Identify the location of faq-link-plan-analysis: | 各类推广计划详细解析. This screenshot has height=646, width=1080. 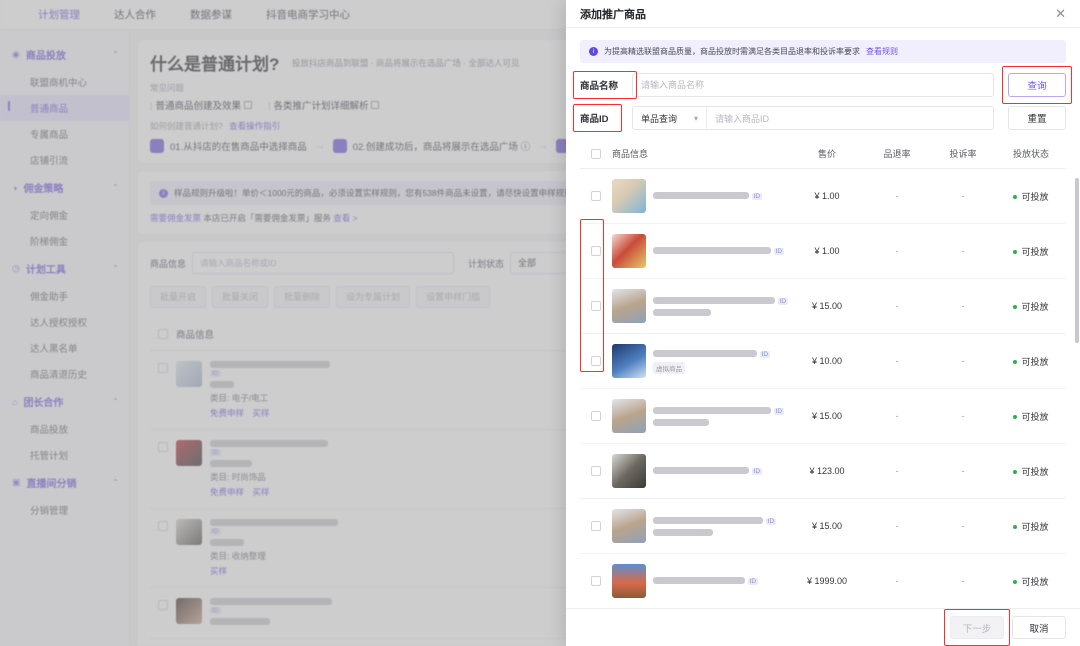
(324, 105).